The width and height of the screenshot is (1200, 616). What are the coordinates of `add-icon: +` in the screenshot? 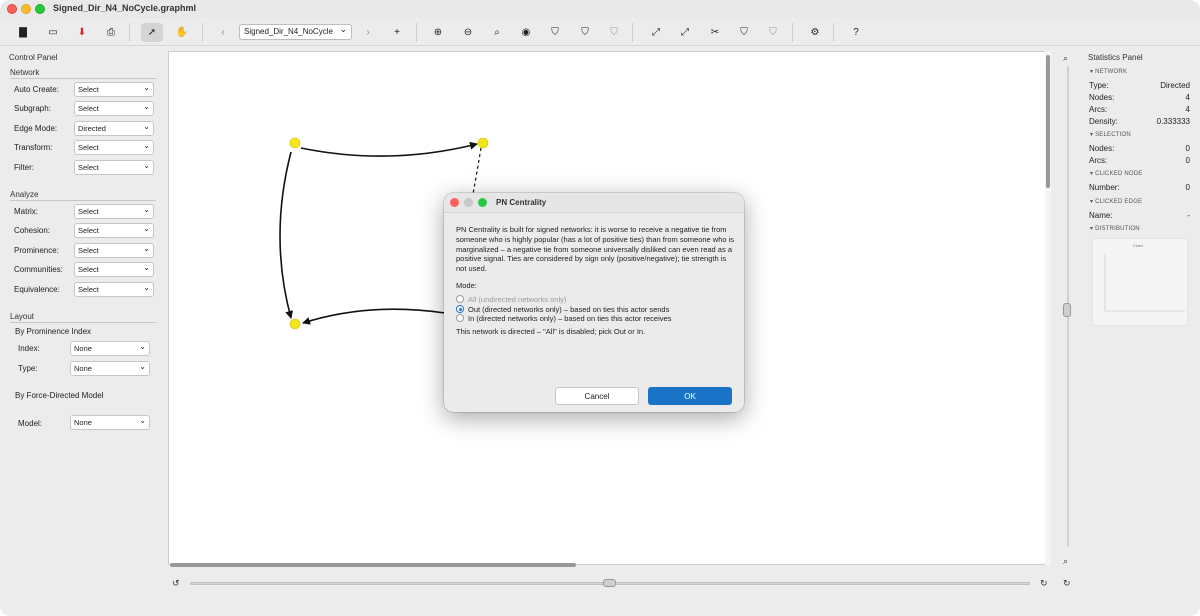 It's located at (397, 32).